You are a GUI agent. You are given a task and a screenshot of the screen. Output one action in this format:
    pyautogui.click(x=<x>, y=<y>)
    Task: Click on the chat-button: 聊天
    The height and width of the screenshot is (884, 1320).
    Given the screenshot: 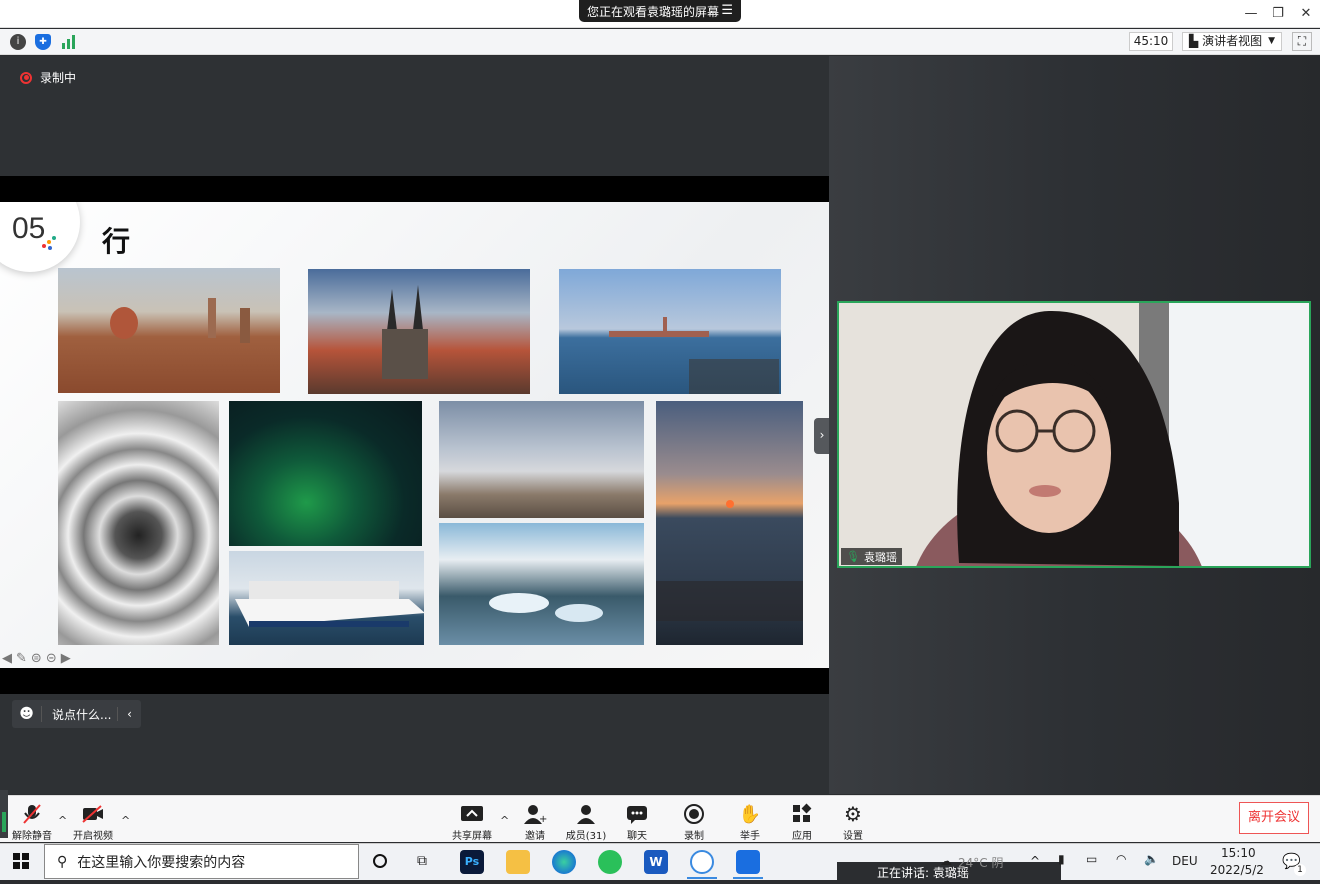 What is the action you would take?
    pyautogui.click(x=637, y=822)
    